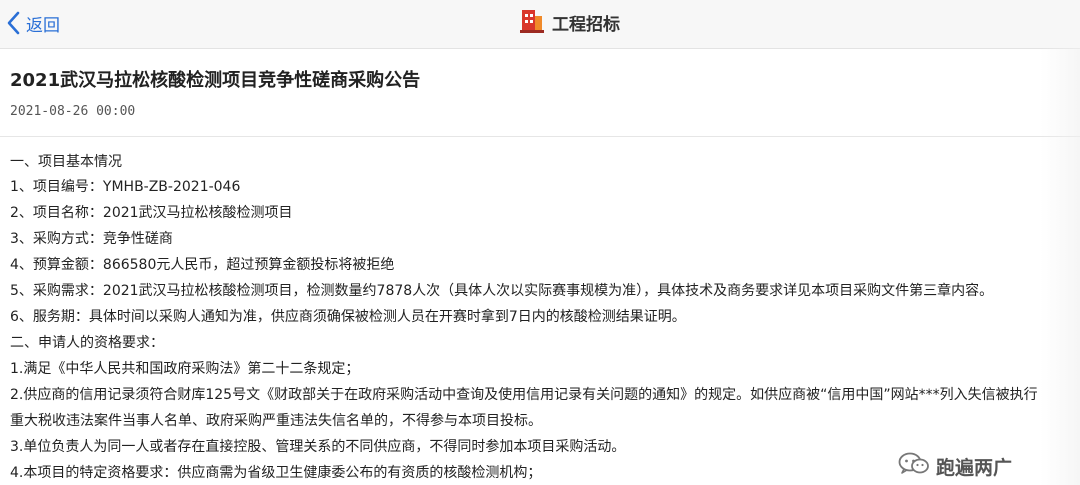 The image size is (1080, 485). What do you see at coordinates (202, 265) in the screenshot?
I see `body-line: 4、预算金额：866580元人民币，超过预算金额投标将被拒绝` at bounding box center [202, 265].